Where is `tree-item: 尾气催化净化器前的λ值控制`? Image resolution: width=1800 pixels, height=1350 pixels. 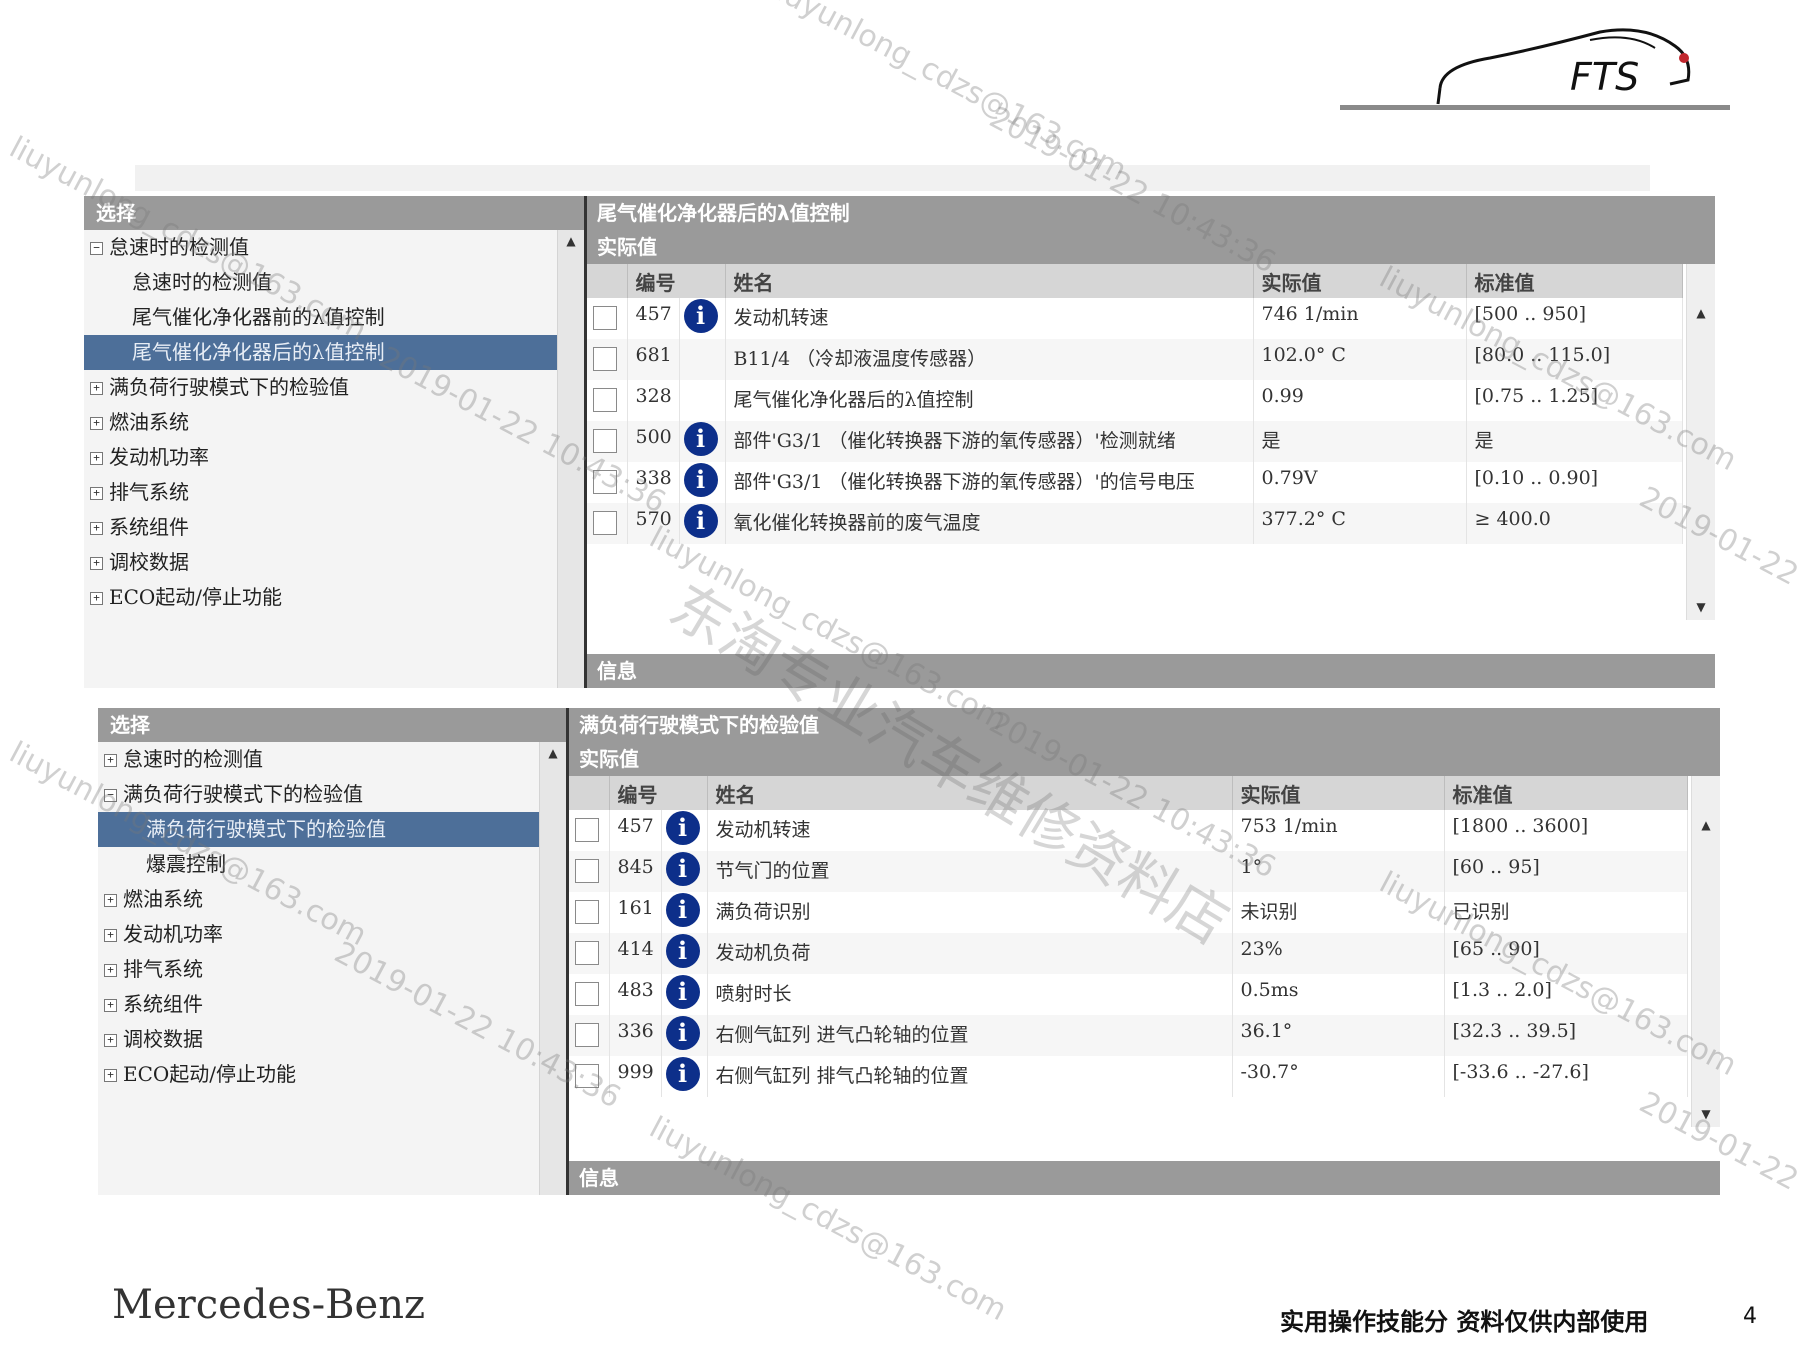
tree-item: 尾气催化净化器前的λ值控制 is located at coordinates (334, 317).